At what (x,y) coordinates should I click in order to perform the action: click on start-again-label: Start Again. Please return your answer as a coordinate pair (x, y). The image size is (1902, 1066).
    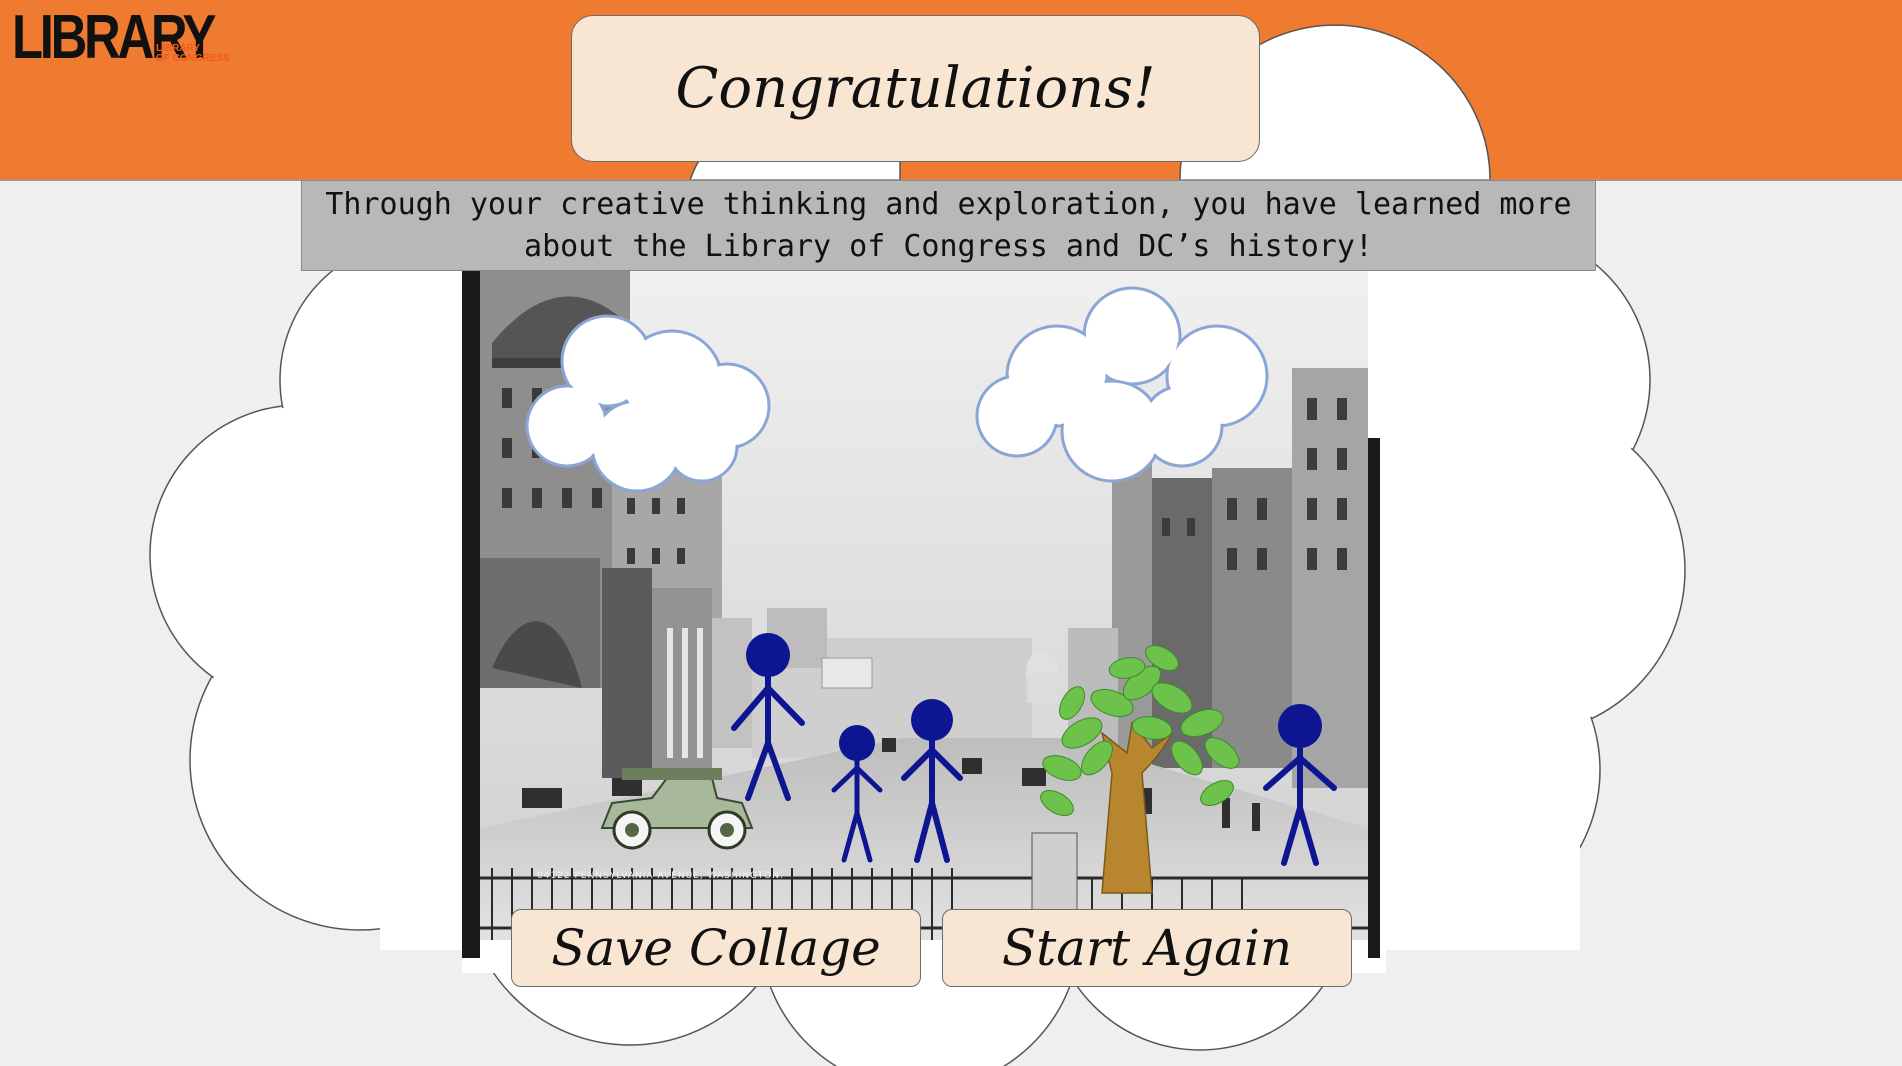
    Looking at the image, I should click on (1147, 948).